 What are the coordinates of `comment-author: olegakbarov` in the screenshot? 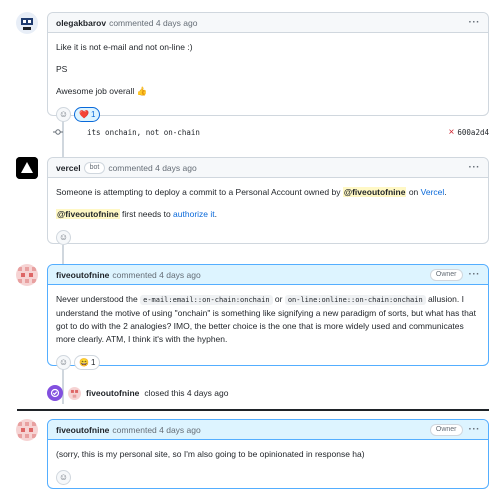 It's located at (81, 23).